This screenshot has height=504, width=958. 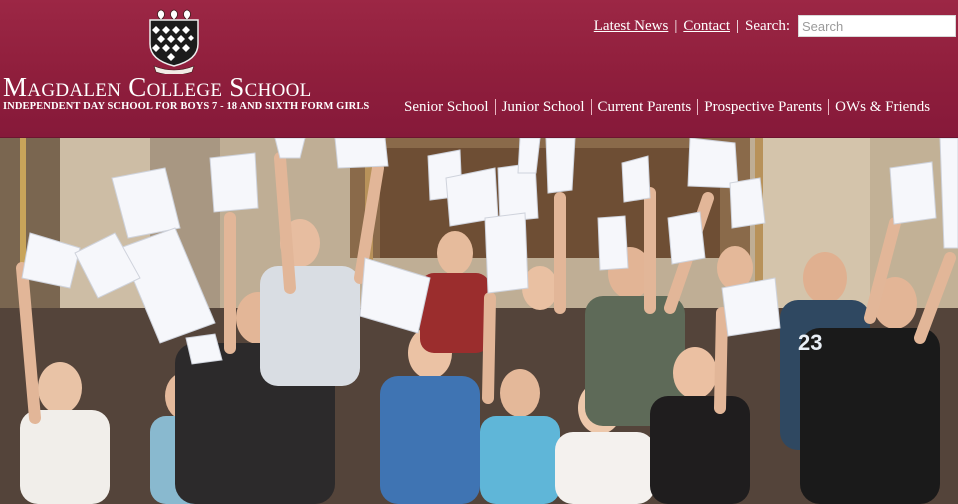 I want to click on search-label: Search:, so click(x=767, y=25).